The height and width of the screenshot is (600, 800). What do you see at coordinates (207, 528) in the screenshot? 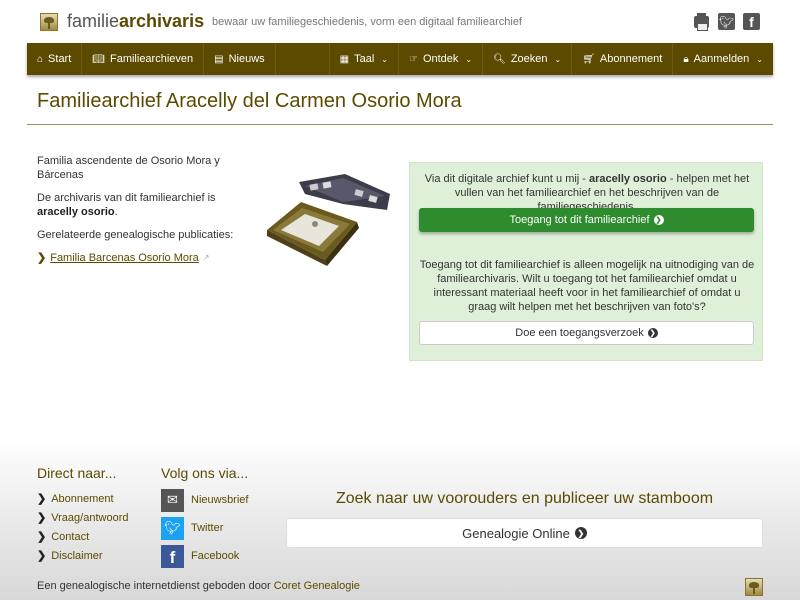
I see `social-label: Twitter` at bounding box center [207, 528].